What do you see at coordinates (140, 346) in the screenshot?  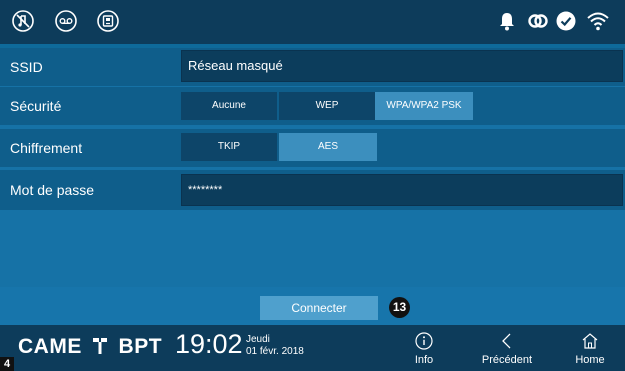 I see `brand-sub: BPT` at bounding box center [140, 346].